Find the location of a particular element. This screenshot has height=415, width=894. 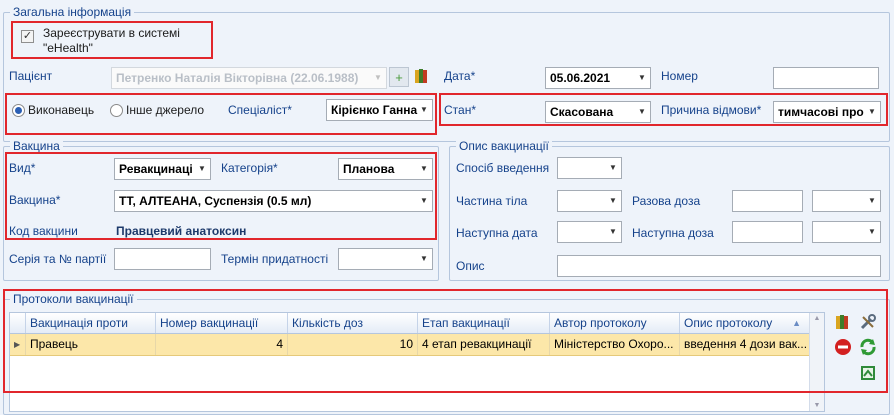

expiry-picker: ▼ is located at coordinates (385, 259).